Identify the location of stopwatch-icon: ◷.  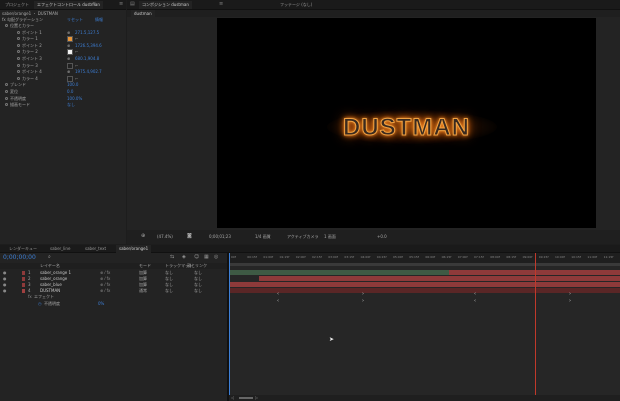
(40, 304).